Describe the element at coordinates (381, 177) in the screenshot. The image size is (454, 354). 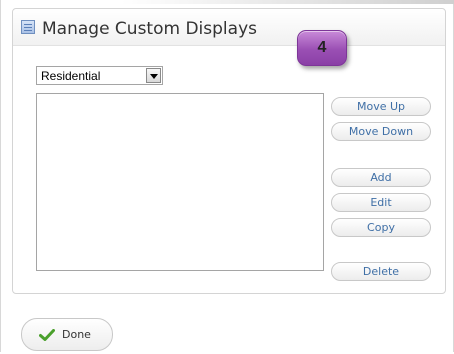
I see `add-button: Add` at that location.